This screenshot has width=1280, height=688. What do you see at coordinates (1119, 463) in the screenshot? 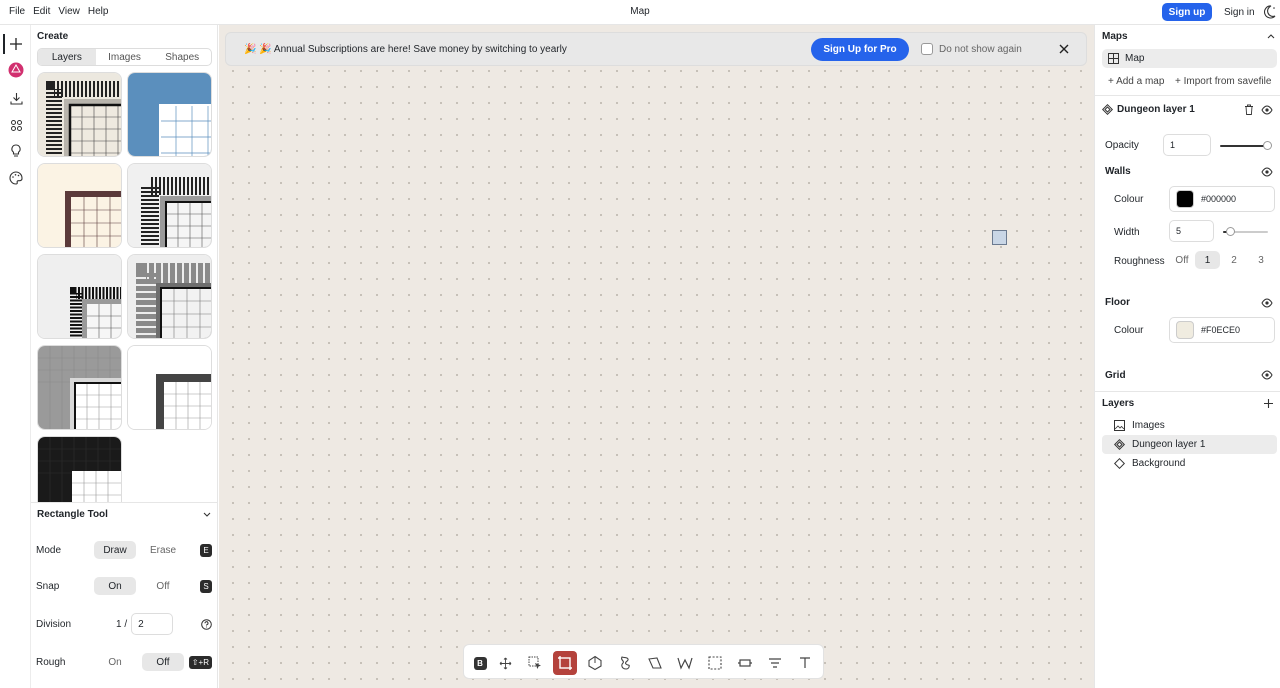
I see `diamond-icon` at bounding box center [1119, 463].